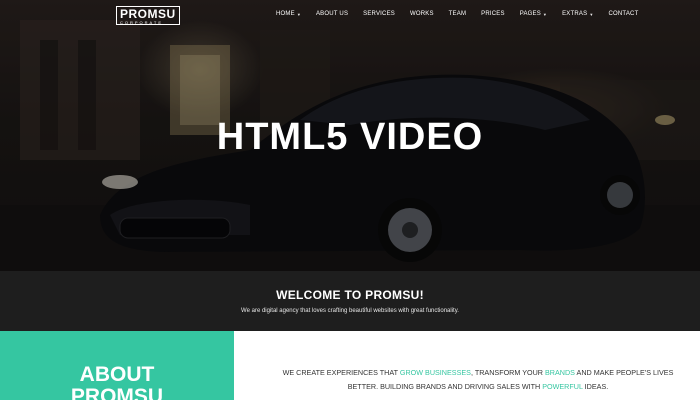  Describe the element at coordinates (562, 386) in the screenshot. I see `about-highlight-powerful: POWERFUL` at that location.